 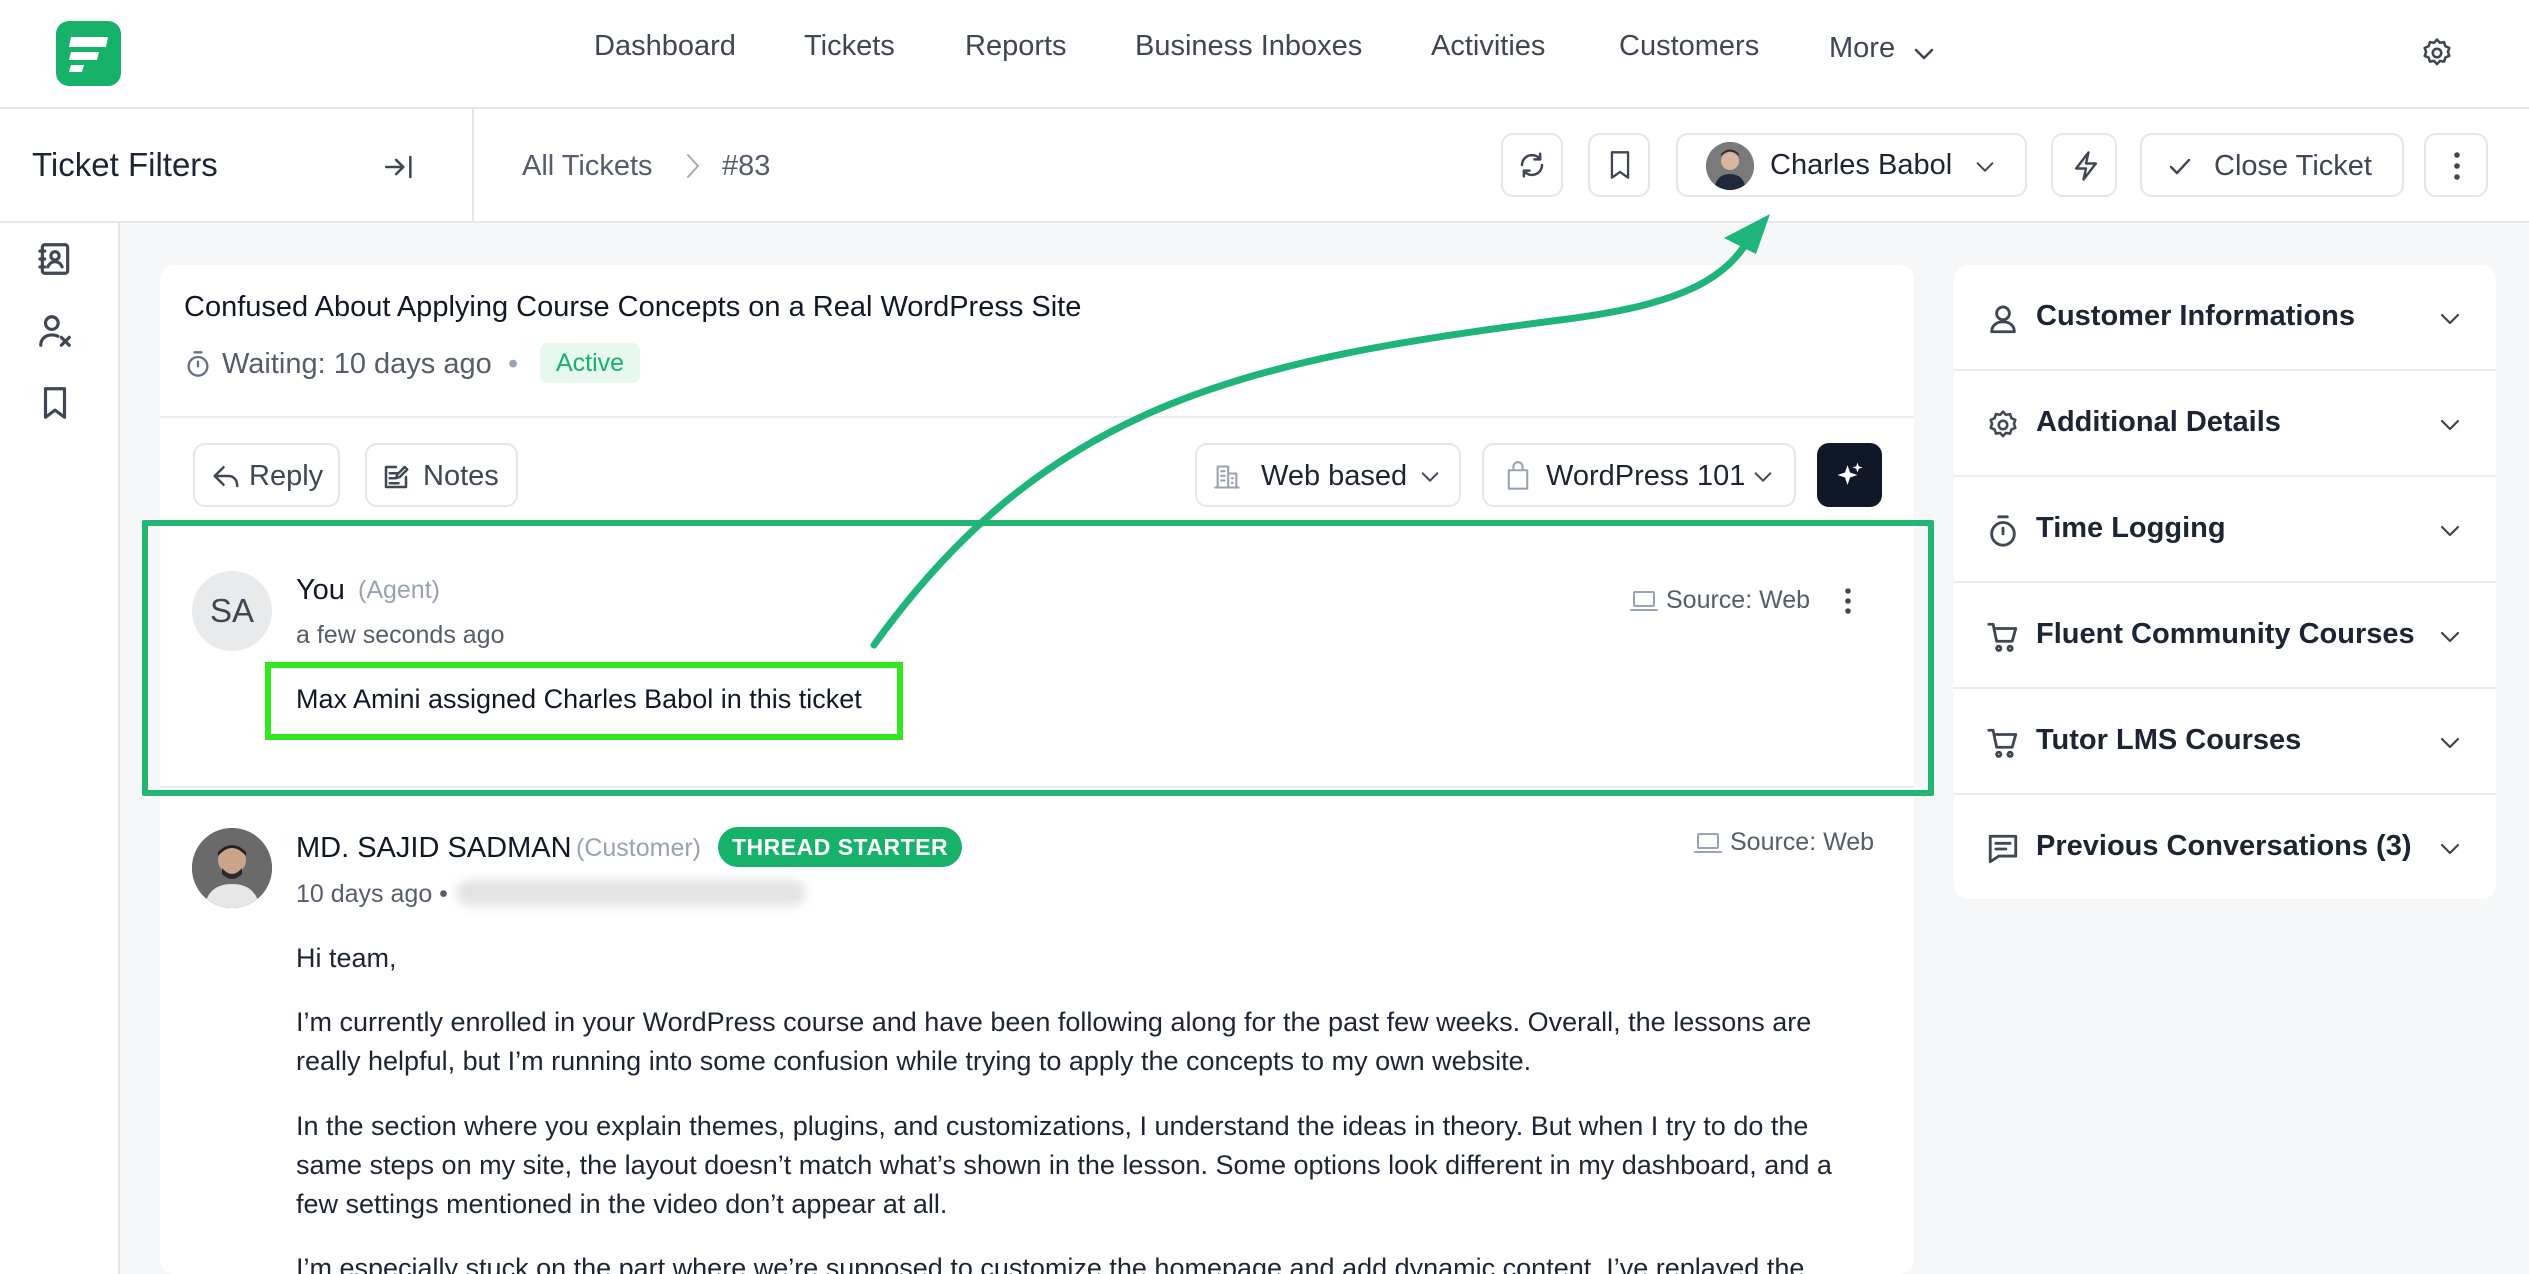 I want to click on app-logo, so click(x=88, y=53).